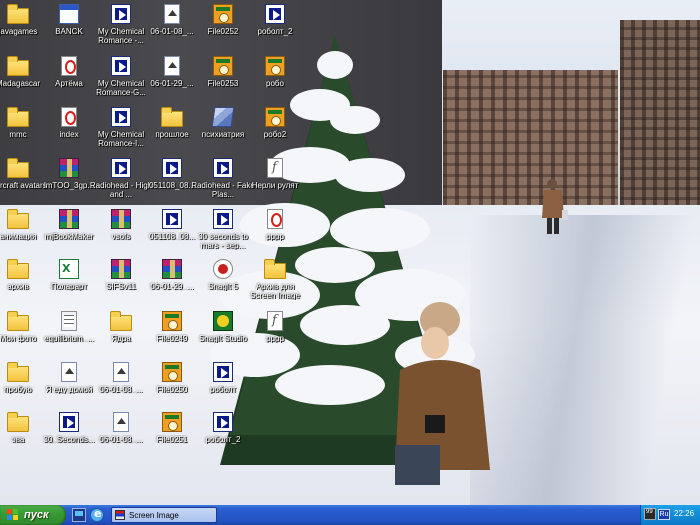  What do you see at coordinates (69, 14) in the screenshot?
I see `window-icon` at bounding box center [69, 14].